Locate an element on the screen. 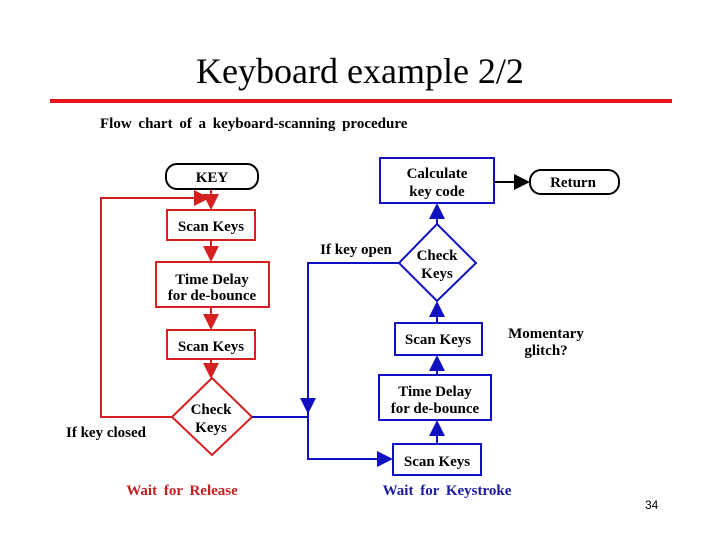 This screenshot has height=540, width=720. release-check-line2: Keys is located at coordinates (211, 428).